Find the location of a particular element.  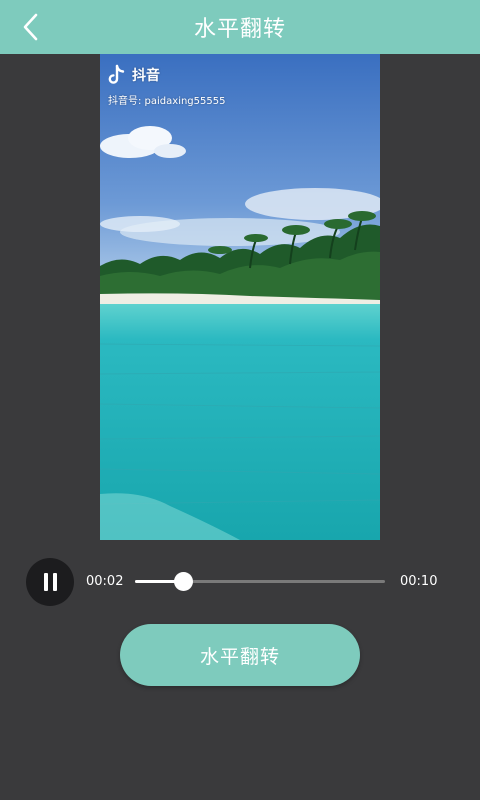

playback-controls: 00:02 00:10 is located at coordinates (241, 582).